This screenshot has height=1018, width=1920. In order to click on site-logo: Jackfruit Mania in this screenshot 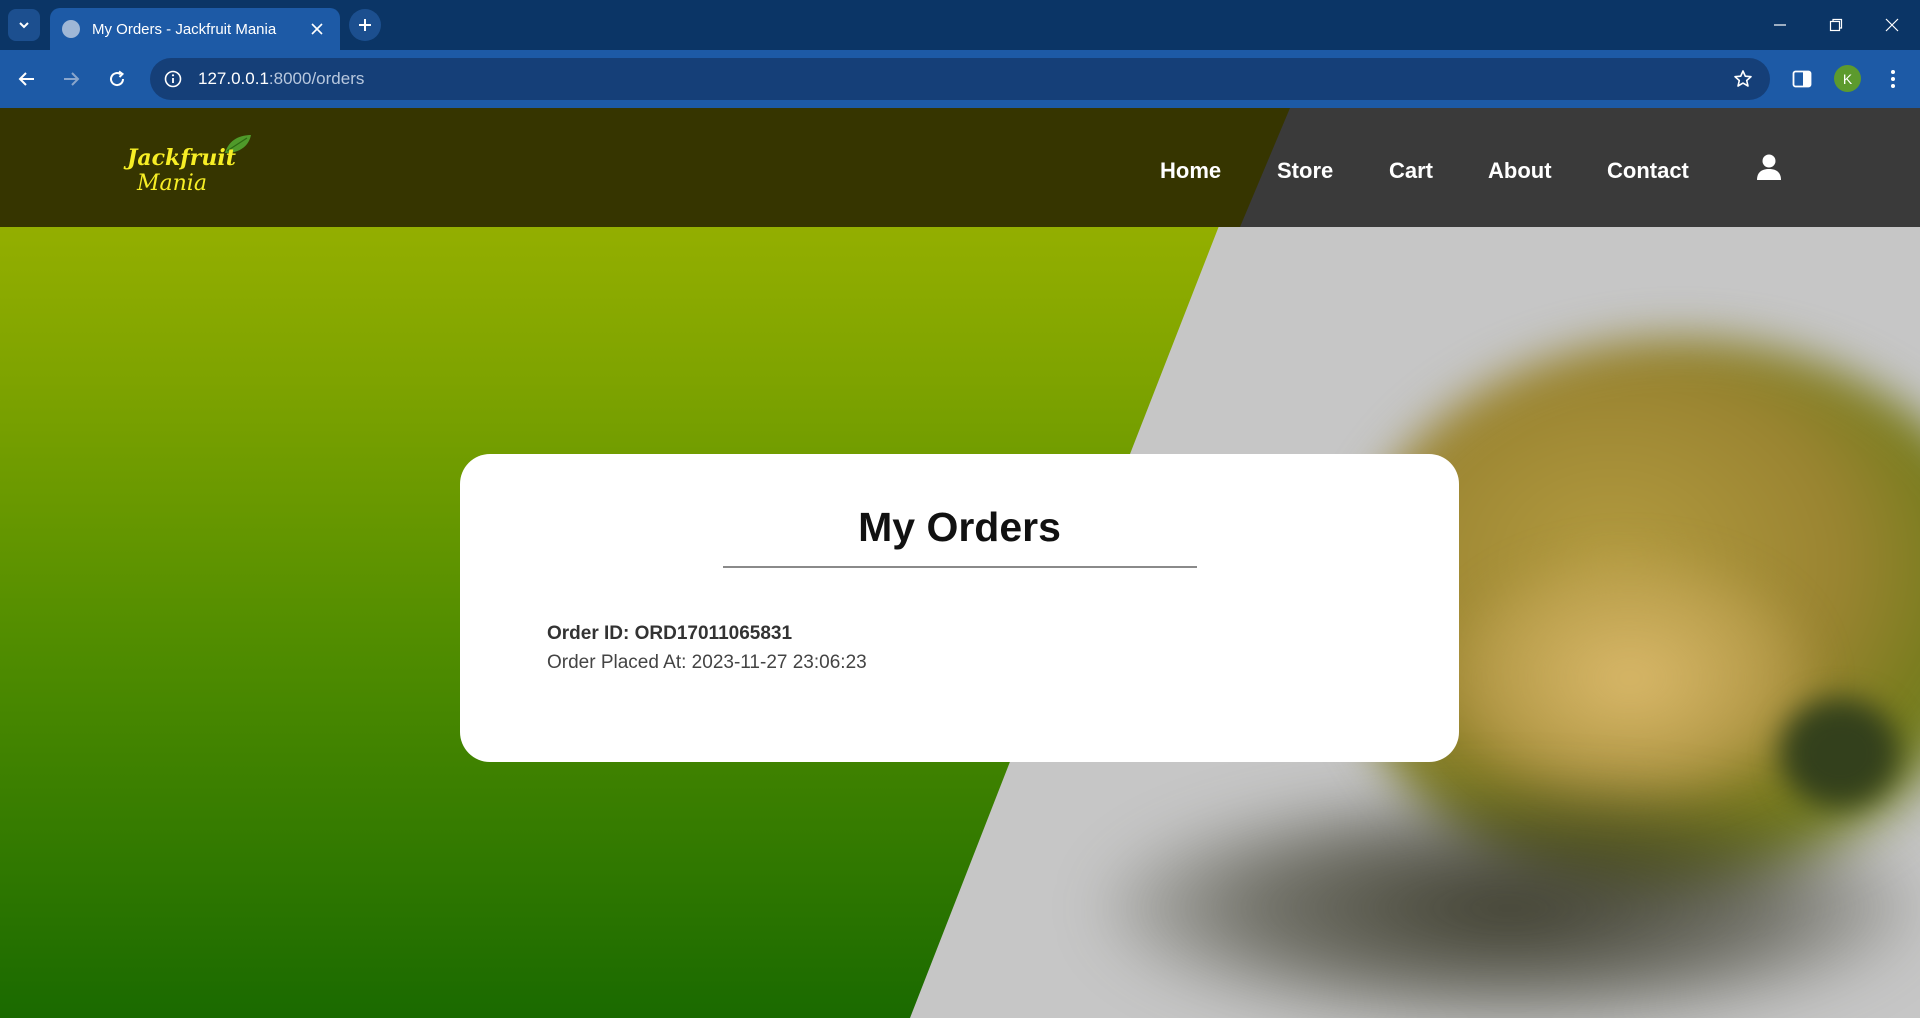, I will do `click(192, 168)`.